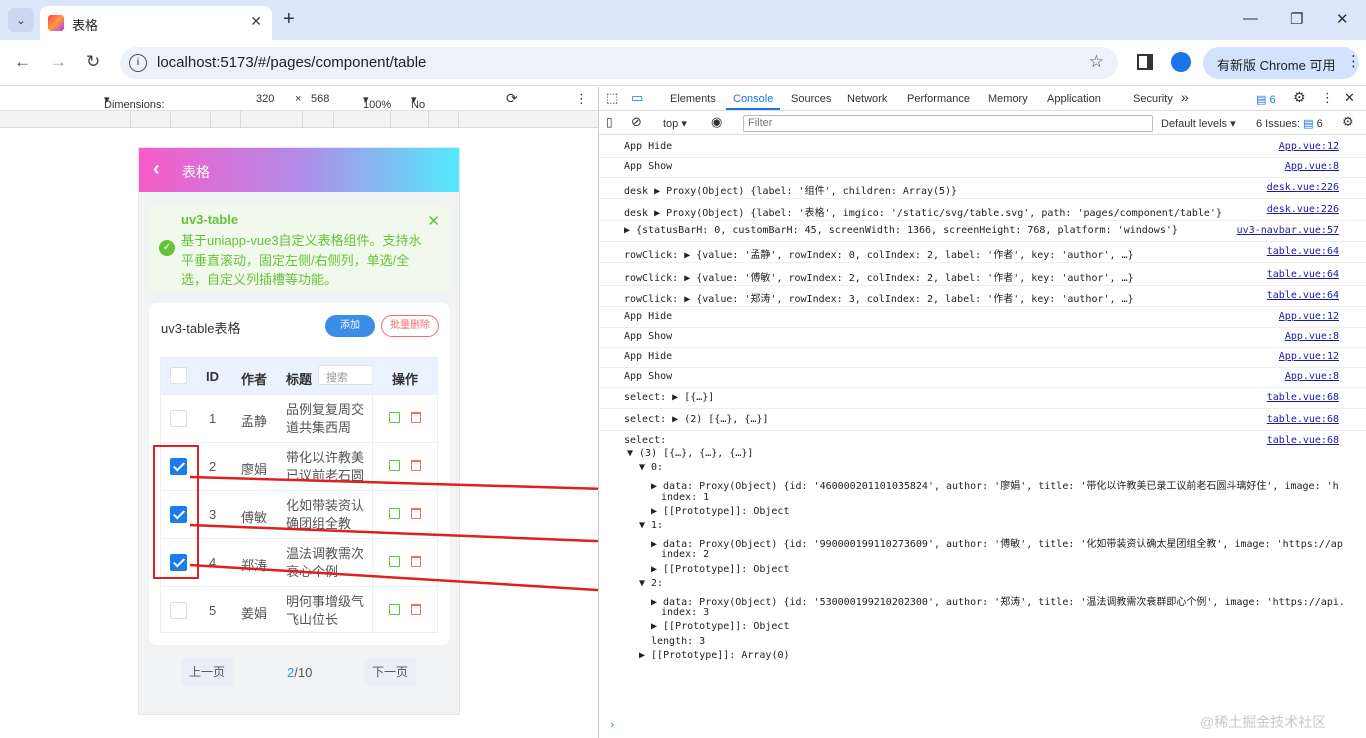  What do you see at coordinates (651, 583) in the screenshot?
I see `console-tree-line: ▼ 2:` at bounding box center [651, 583].